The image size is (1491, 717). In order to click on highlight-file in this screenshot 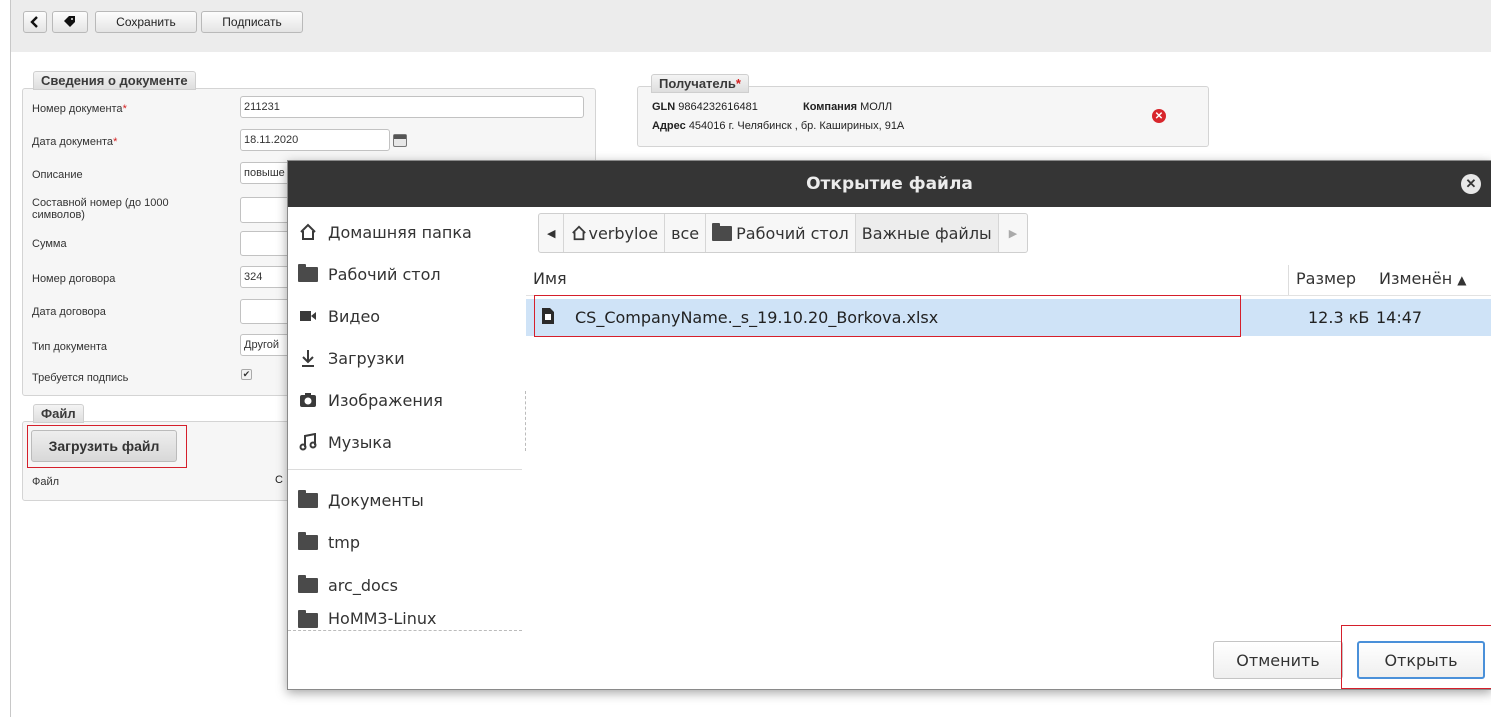, I will do `click(887, 316)`.